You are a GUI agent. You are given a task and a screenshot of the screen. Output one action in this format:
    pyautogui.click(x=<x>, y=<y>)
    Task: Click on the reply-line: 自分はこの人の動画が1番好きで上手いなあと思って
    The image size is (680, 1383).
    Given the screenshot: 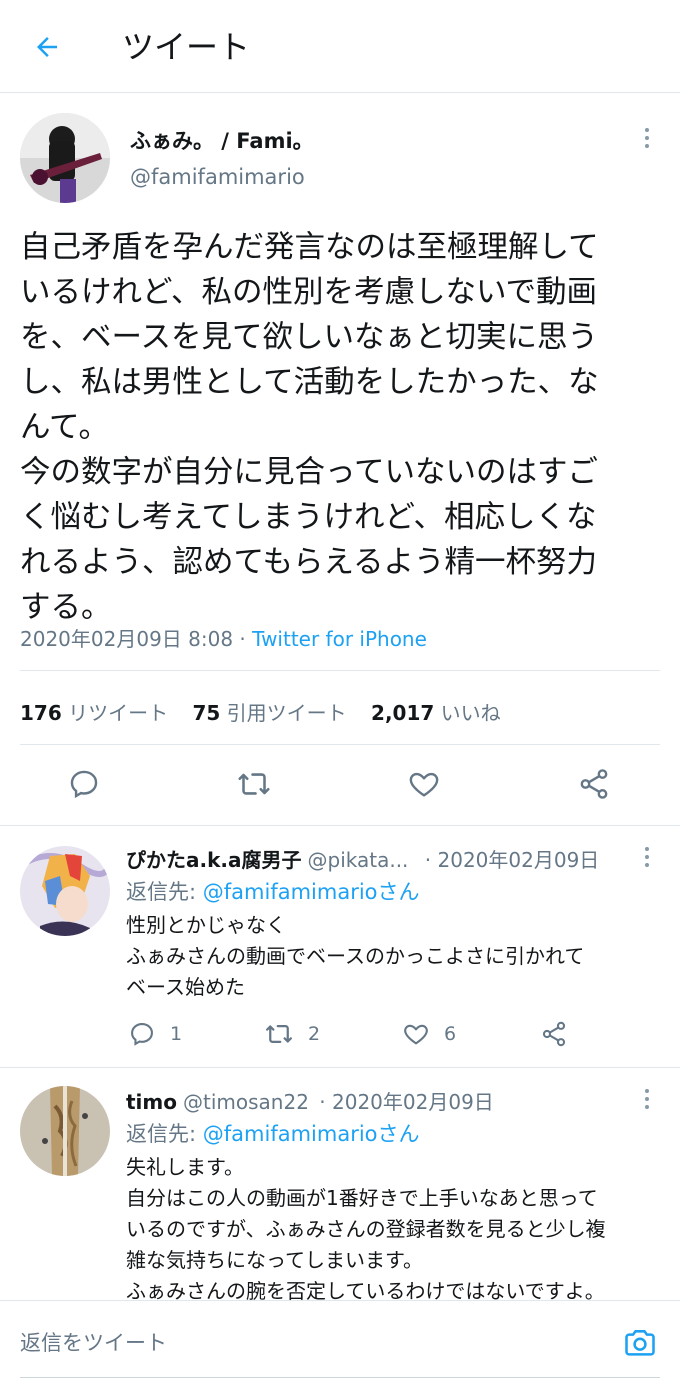 What is the action you would take?
    pyautogui.click(x=362, y=1198)
    